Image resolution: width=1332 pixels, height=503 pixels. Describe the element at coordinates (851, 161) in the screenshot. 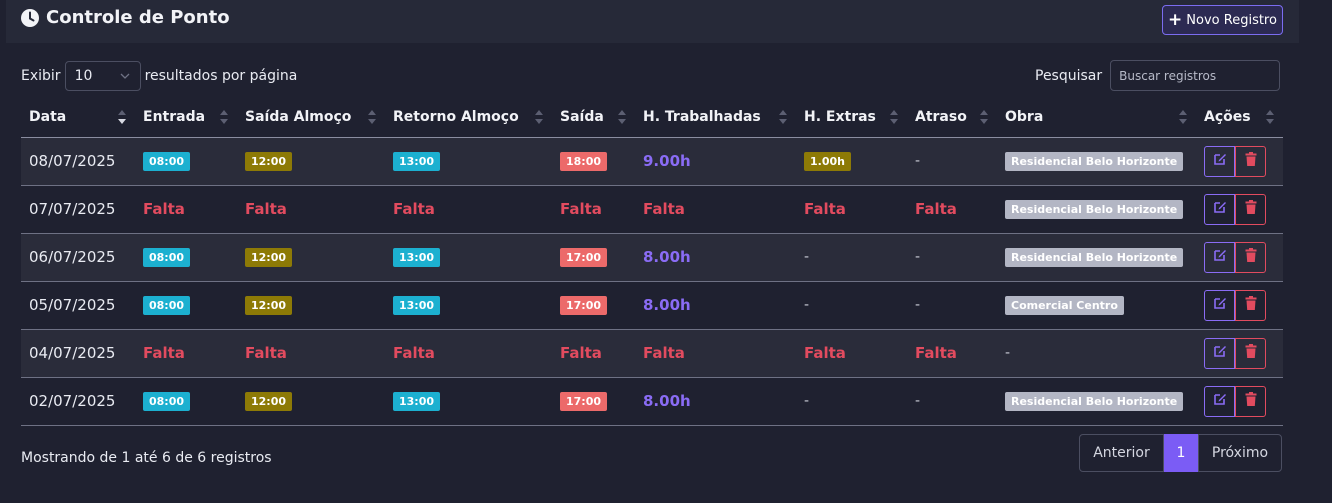

I see `cell-extras: 1.00h` at that location.